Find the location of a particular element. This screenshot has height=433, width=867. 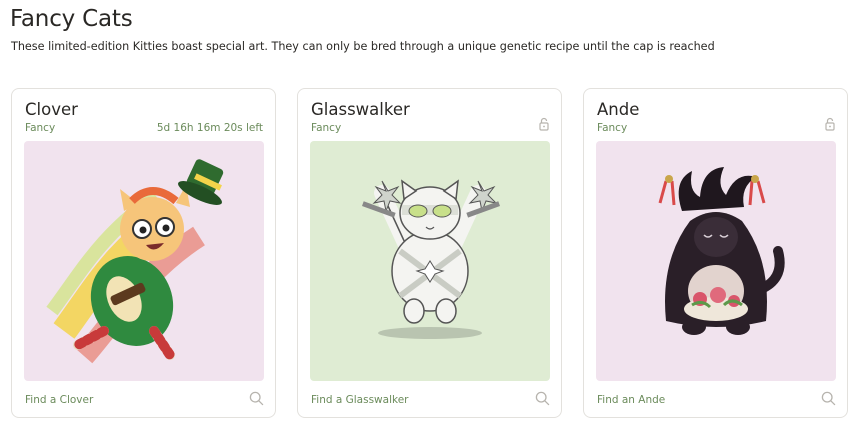

countdown-timer: 5d 16h 16m 20s left is located at coordinates (209, 128).